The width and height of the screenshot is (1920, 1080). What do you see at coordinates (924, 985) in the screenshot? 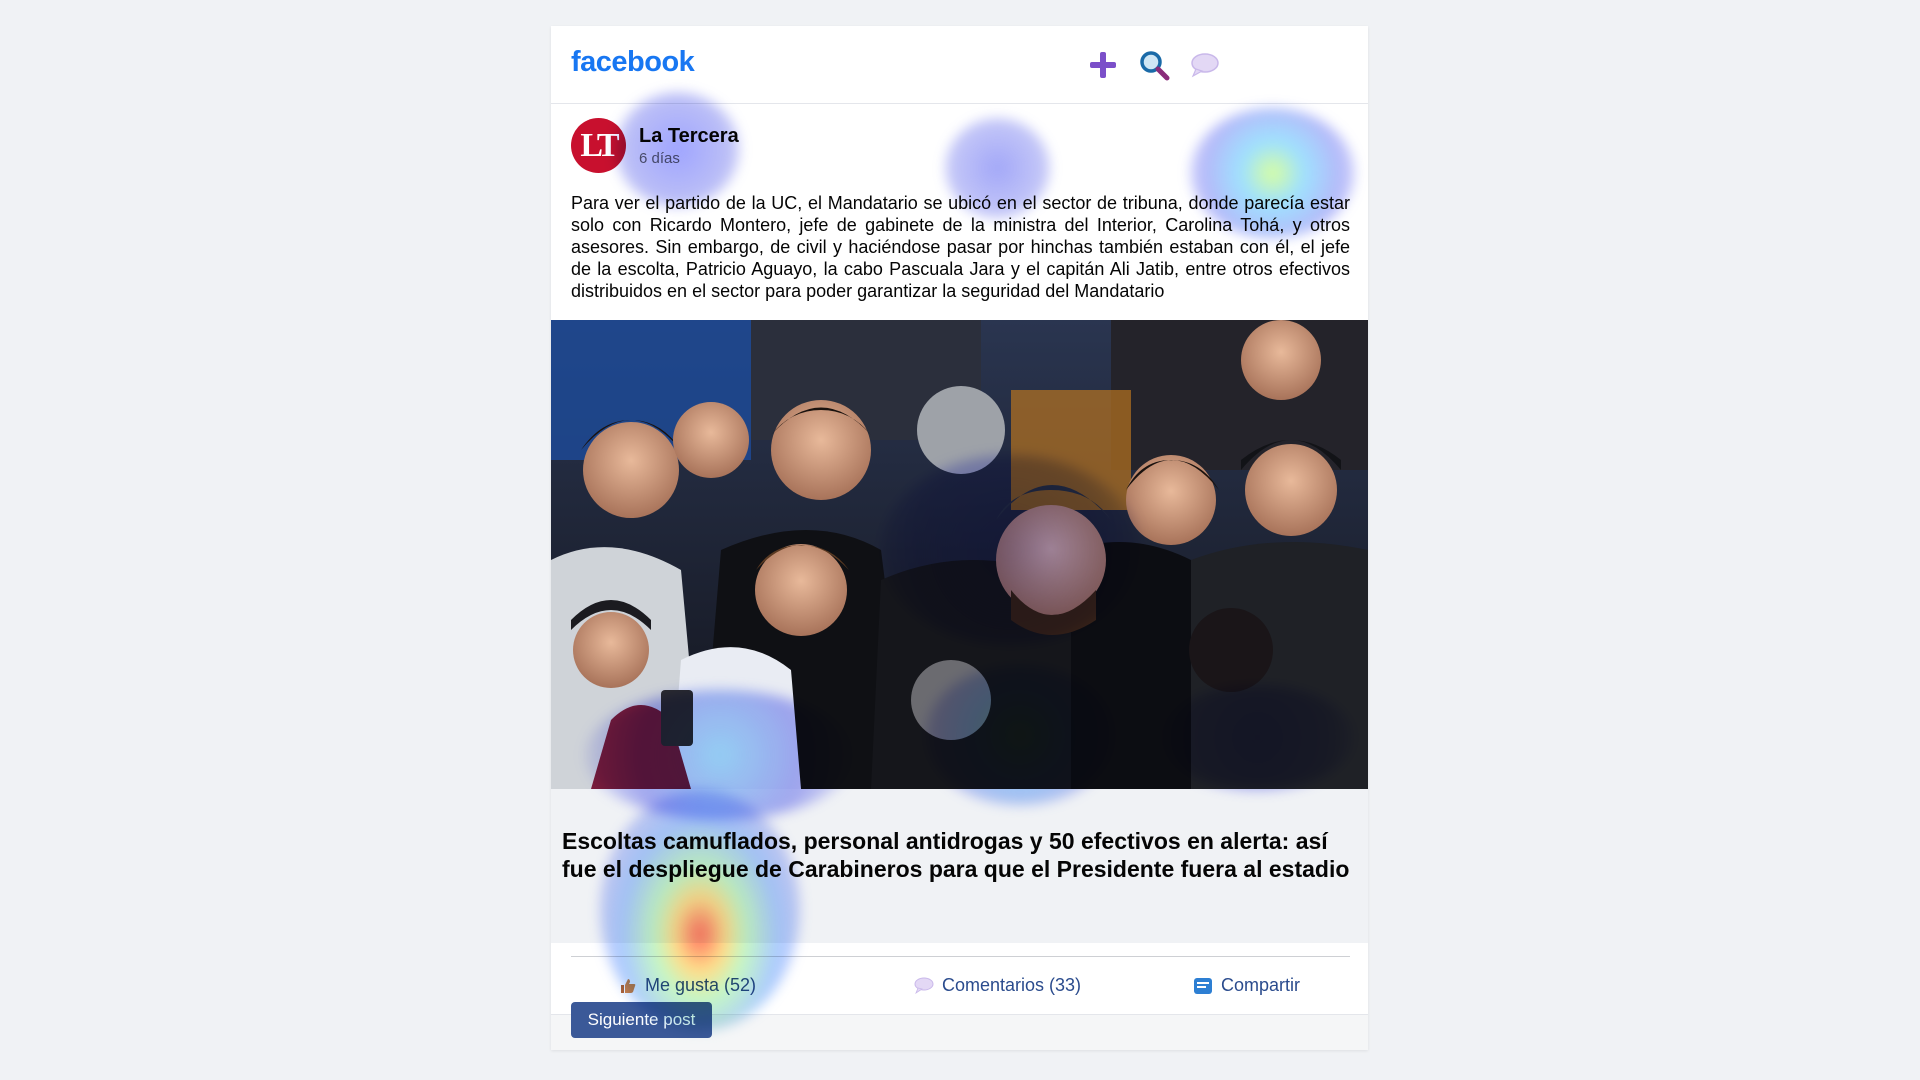
I see `comment-icon` at bounding box center [924, 985].